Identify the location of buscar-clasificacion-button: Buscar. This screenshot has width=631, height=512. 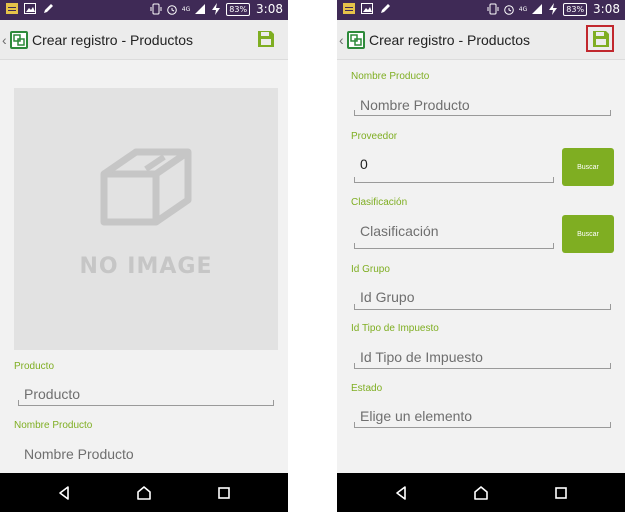
(588, 234).